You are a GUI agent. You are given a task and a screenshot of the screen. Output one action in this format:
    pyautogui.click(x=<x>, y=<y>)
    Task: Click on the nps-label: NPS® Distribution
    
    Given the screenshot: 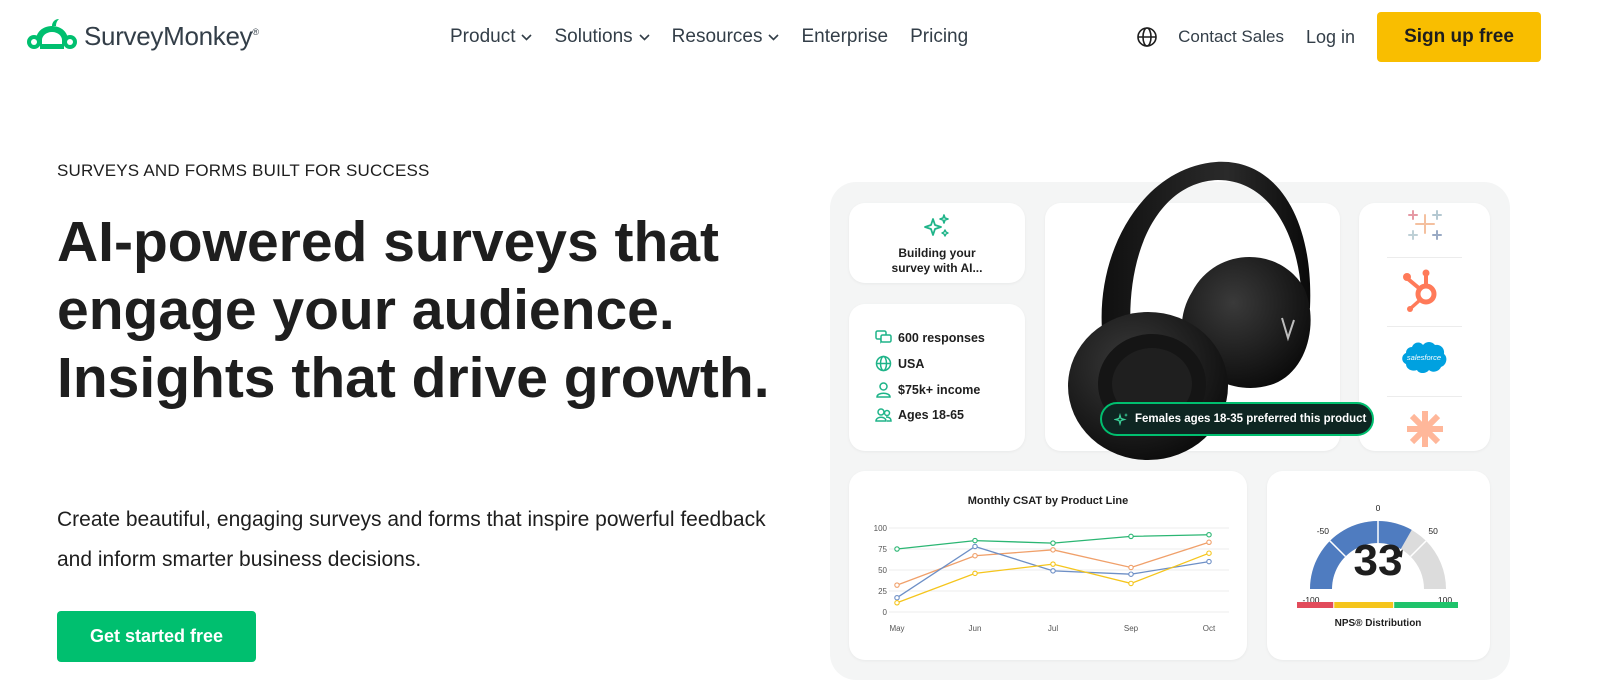 What is the action you would take?
    pyautogui.click(x=1378, y=623)
    